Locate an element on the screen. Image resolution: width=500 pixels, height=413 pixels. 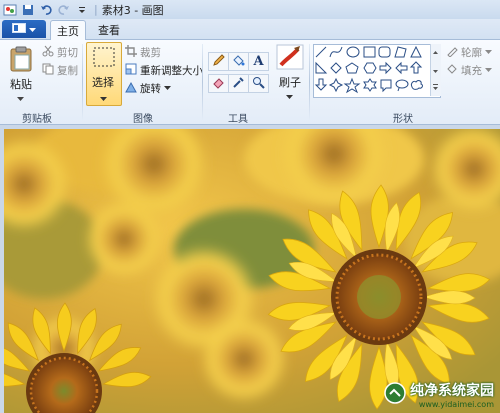
shape-line is located at coordinates (321, 52).